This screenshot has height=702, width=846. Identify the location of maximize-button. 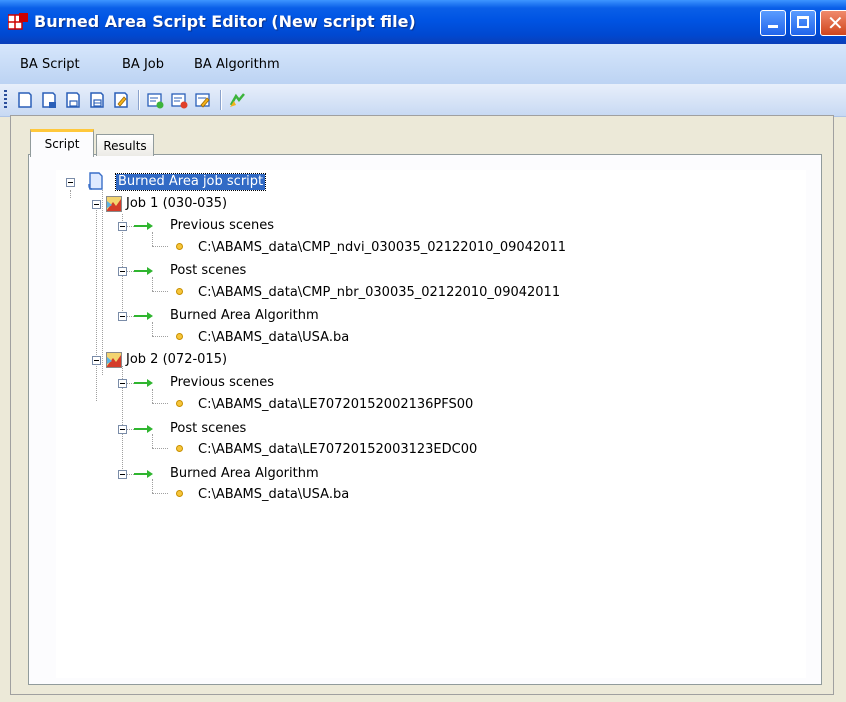
(803, 23).